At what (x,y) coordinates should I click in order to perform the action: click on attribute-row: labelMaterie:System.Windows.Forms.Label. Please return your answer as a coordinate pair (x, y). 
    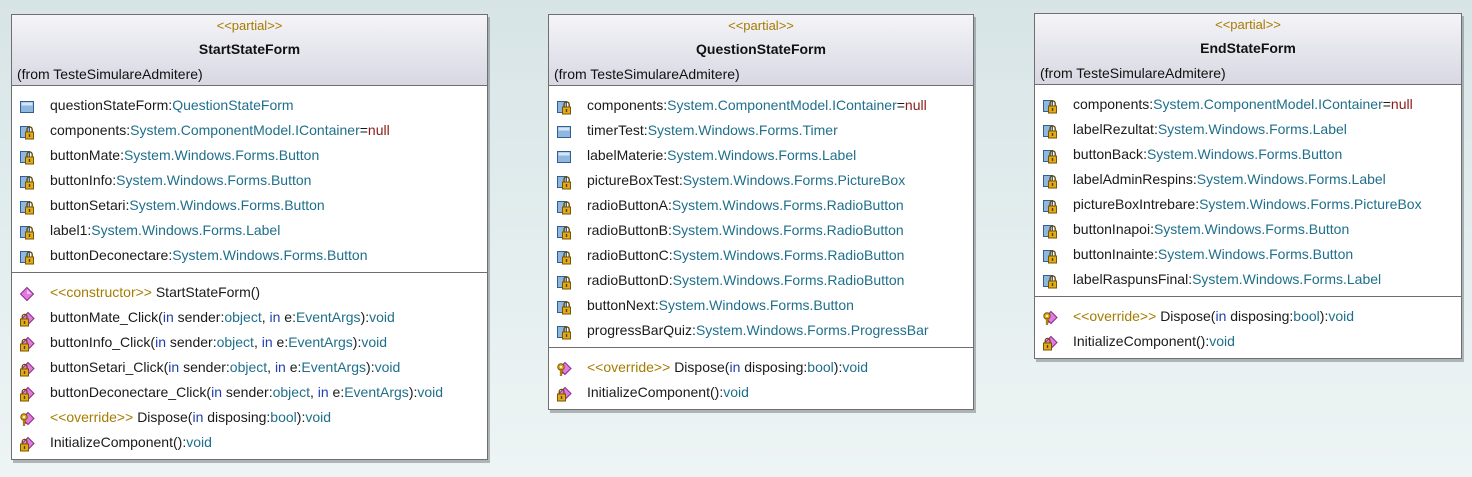
    Looking at the image, I should click on (761, 155).